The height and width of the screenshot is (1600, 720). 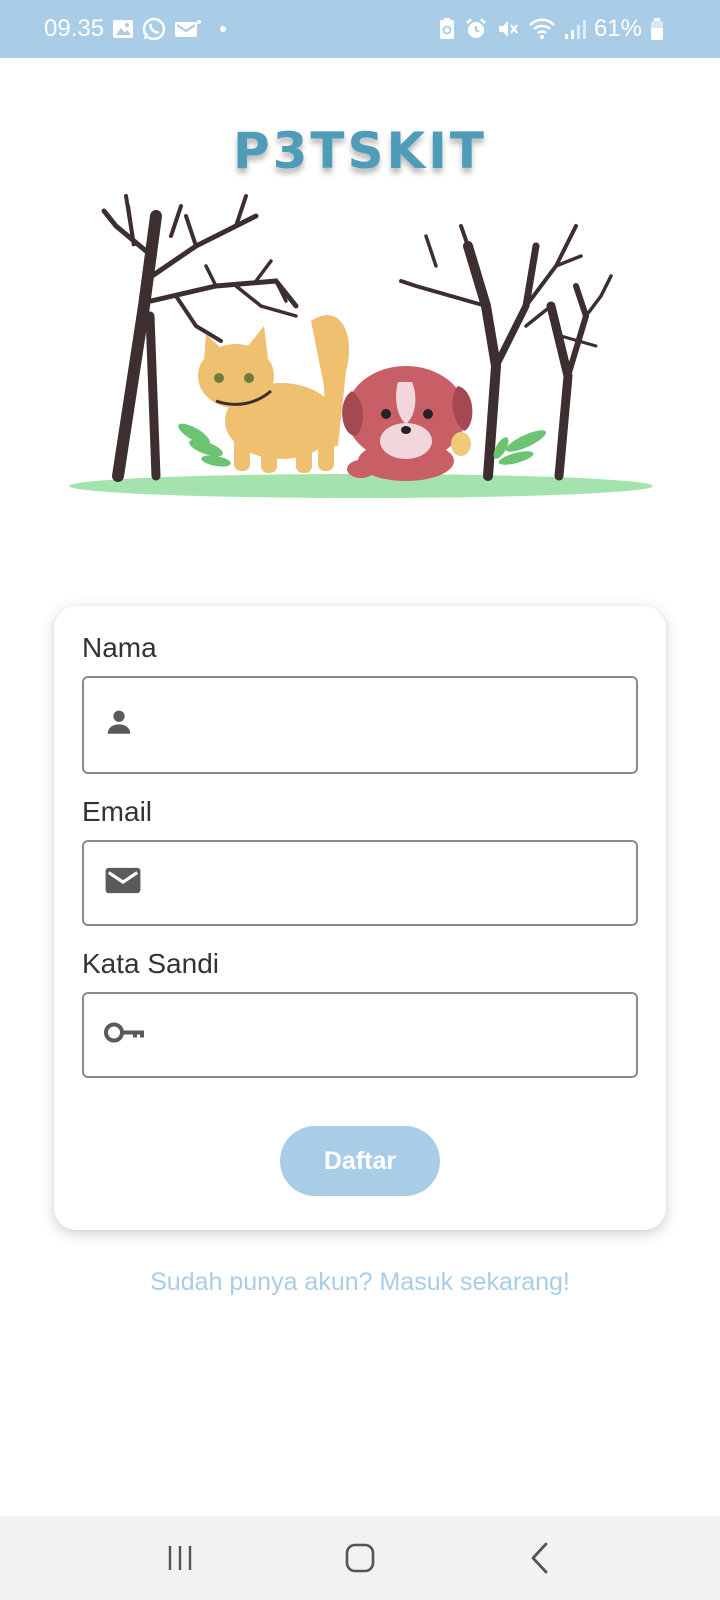 I want to click on battery-percentage: 61%, so click(x=617, y=28).